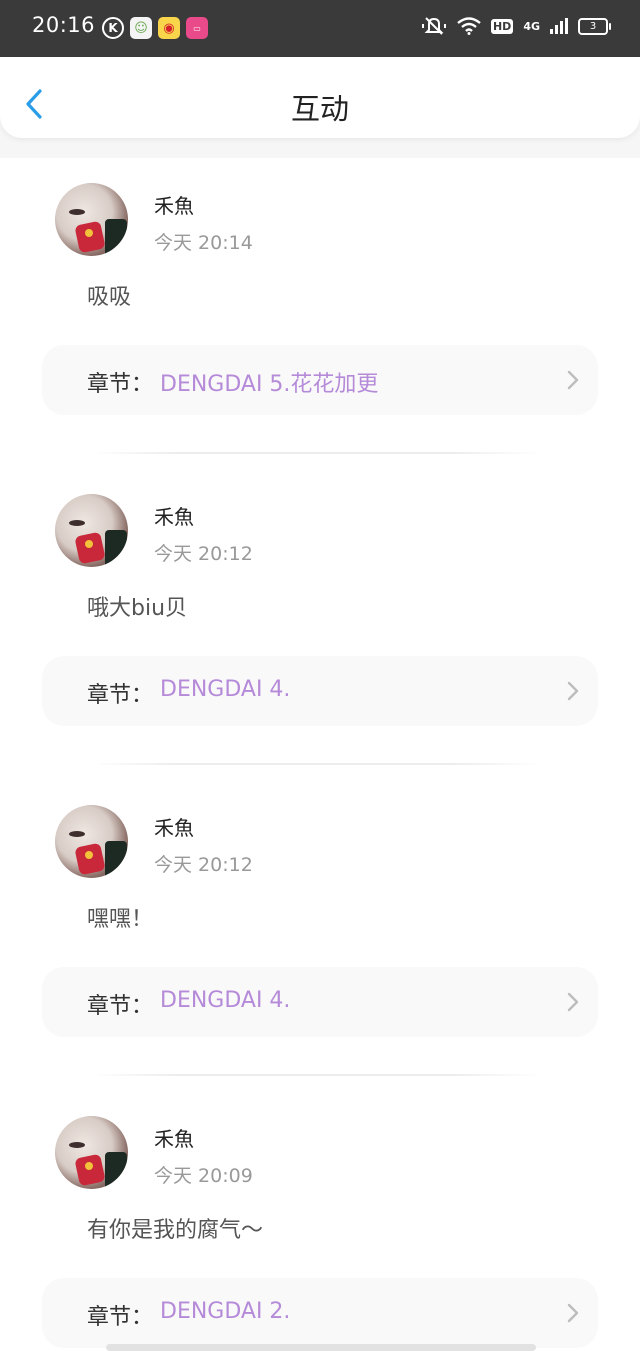 The width and height of the screenshot is (640, 1351). I want to click on home-indicator, so click(321, 1347).